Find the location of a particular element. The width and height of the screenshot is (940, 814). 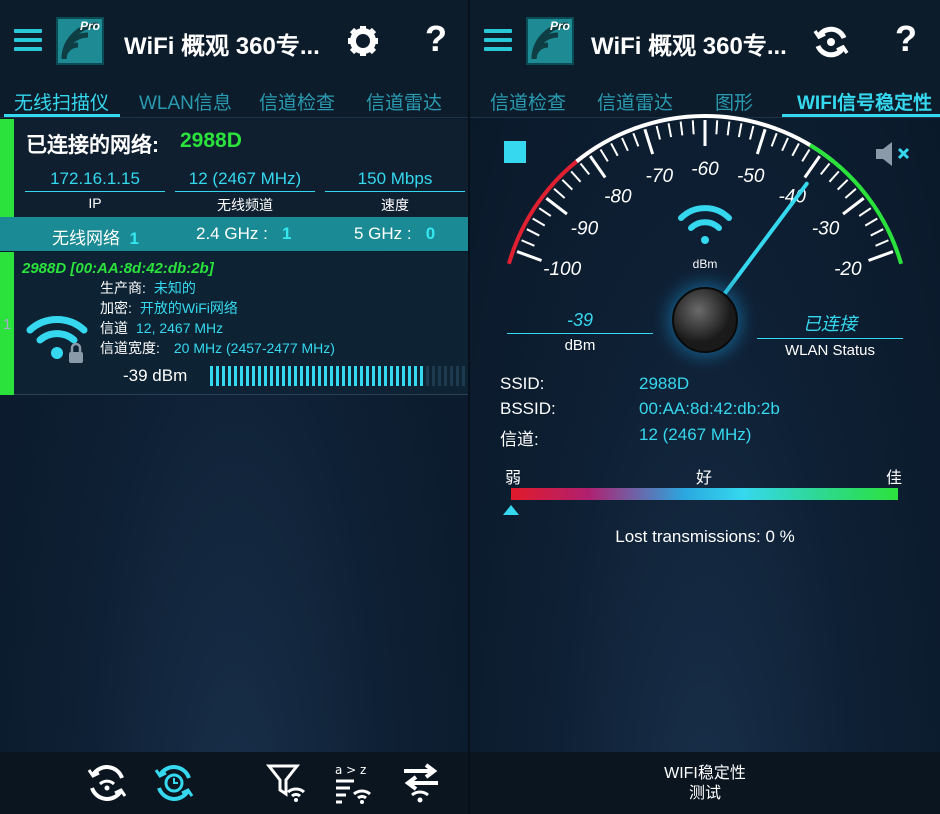

gauge-tick-label: -90 is located at coordinates (585, 228).